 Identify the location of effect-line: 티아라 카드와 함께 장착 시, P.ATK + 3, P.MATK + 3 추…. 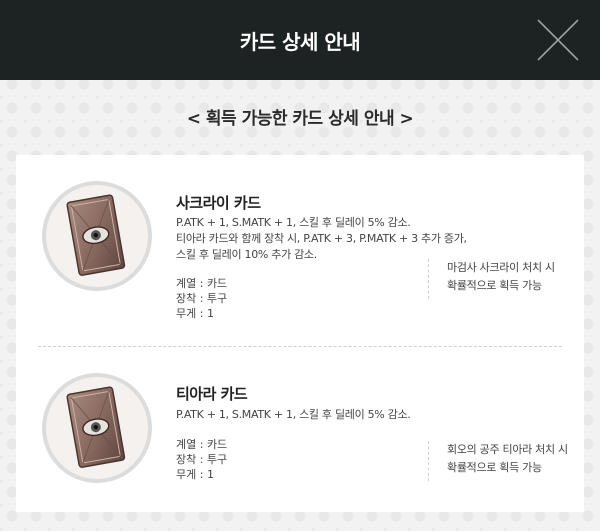
(321, 238).